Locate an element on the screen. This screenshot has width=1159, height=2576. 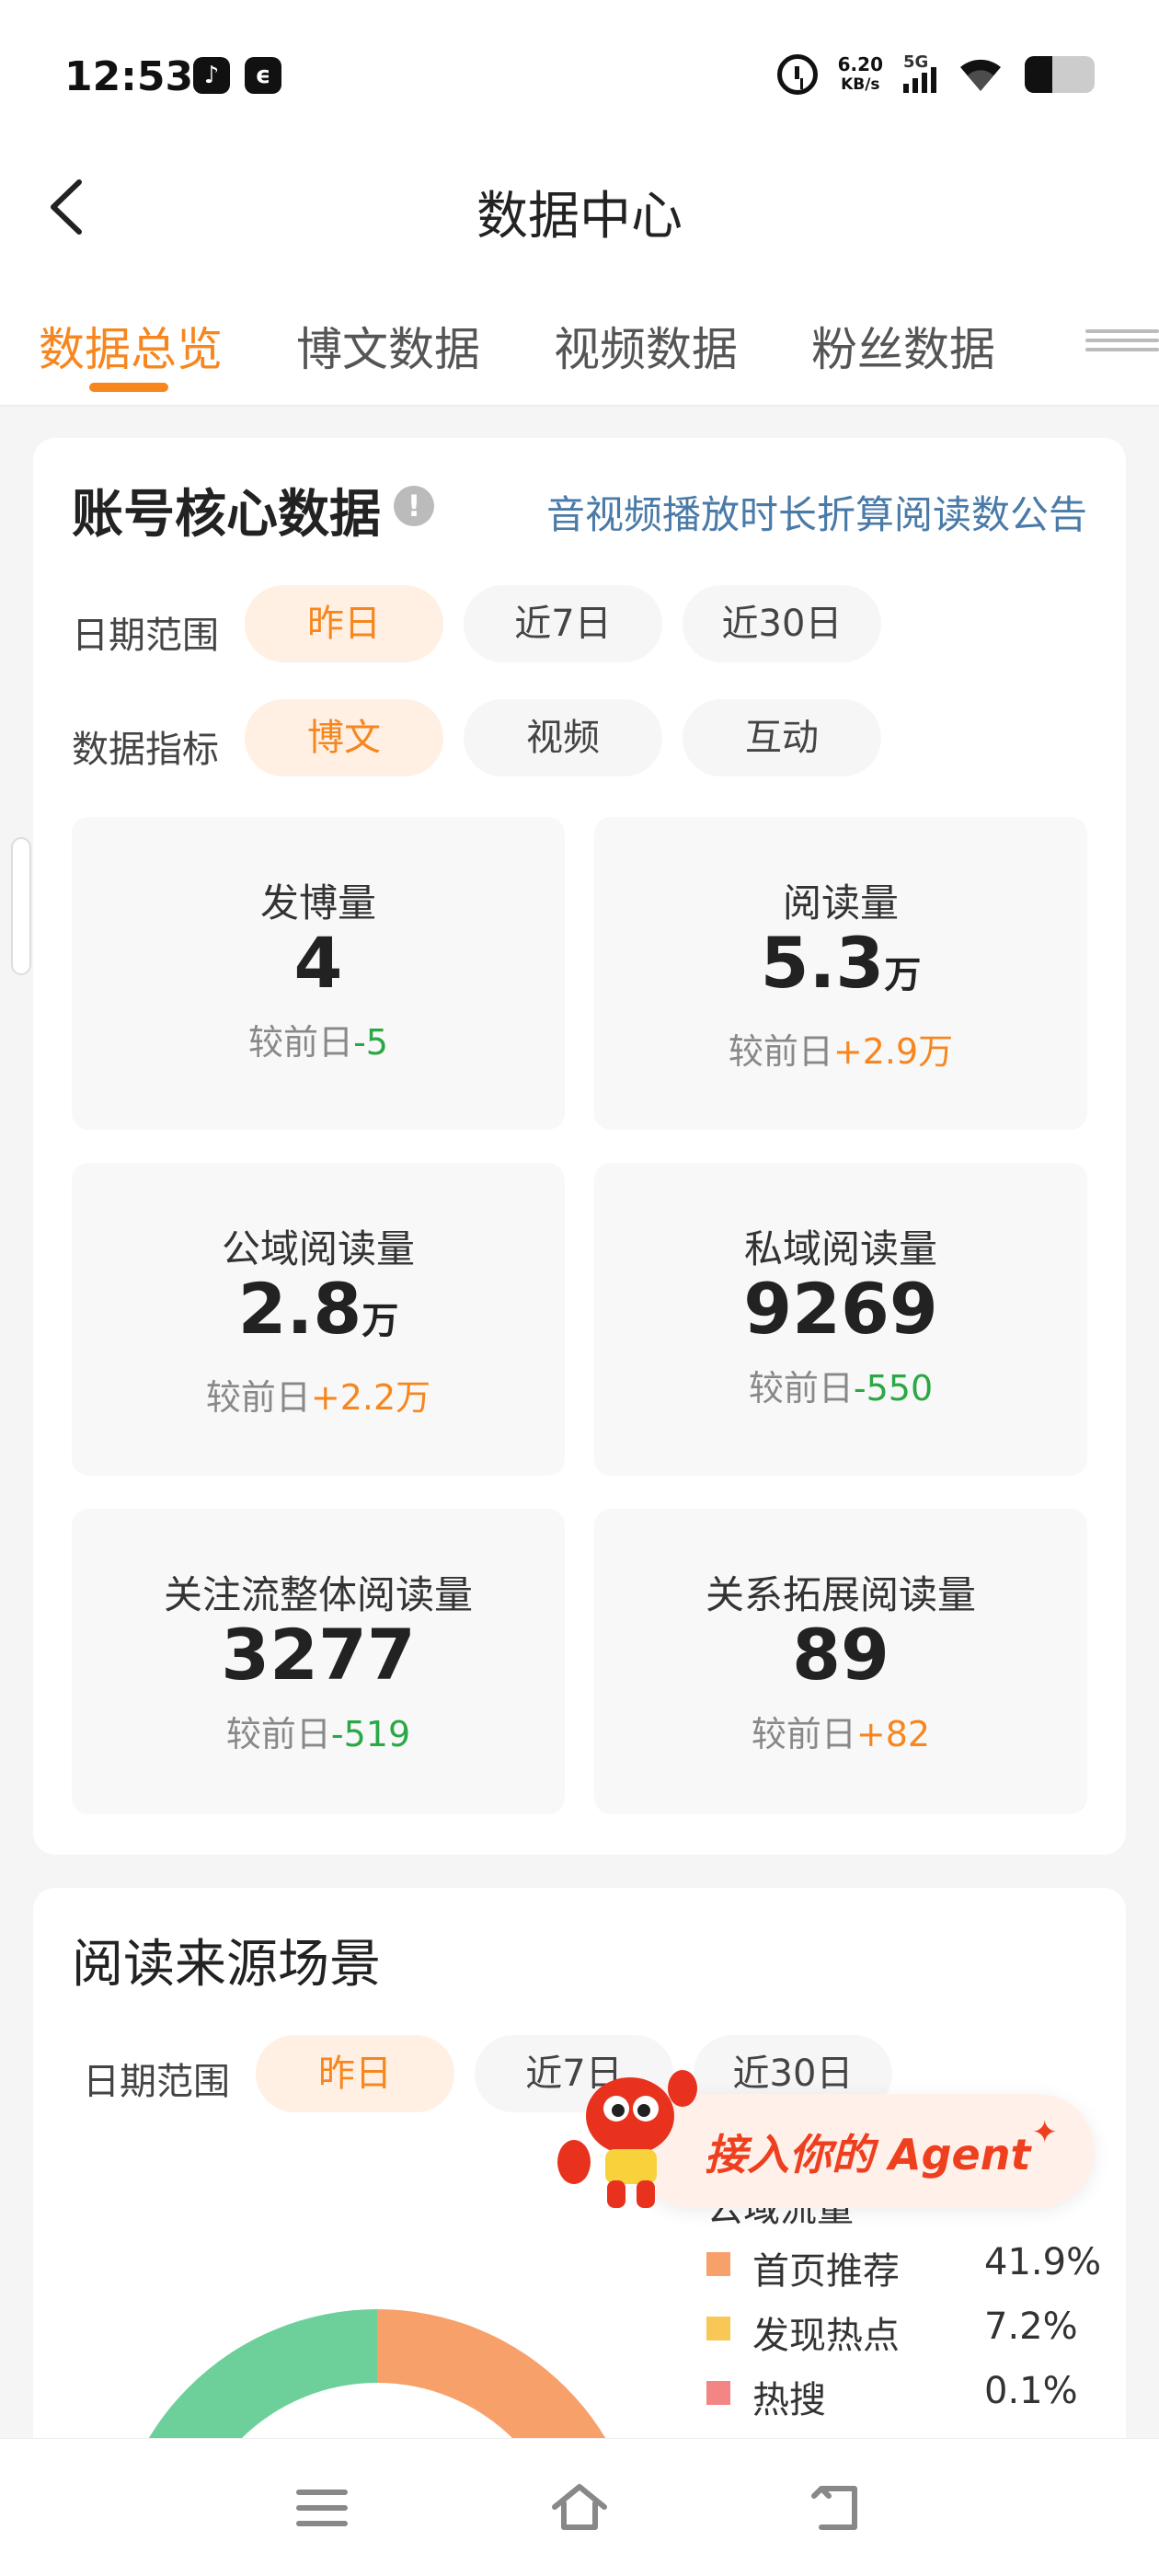
chat-icon: ϵ is located at coordinates (263, 75).